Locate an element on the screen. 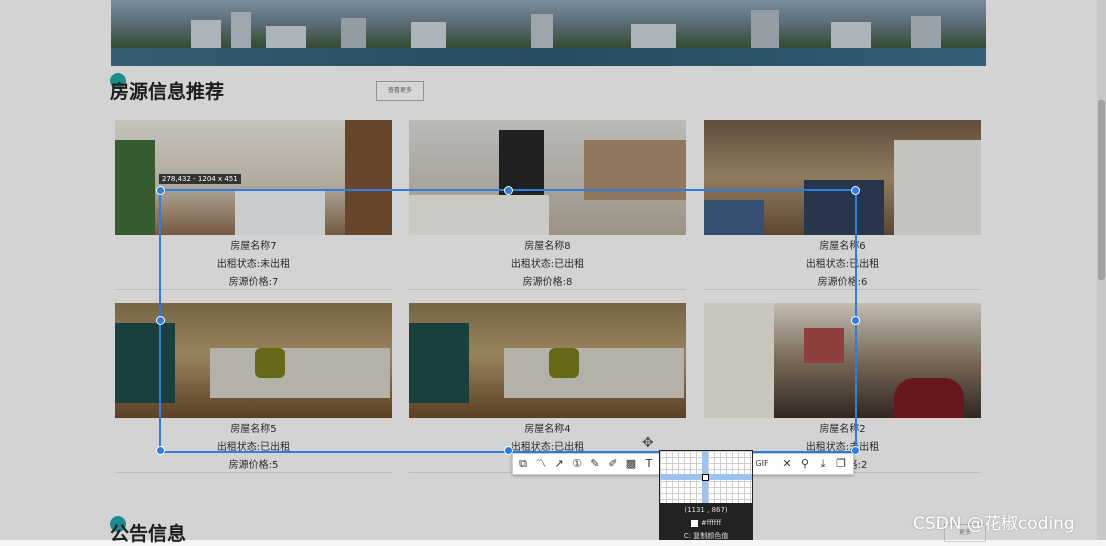 The image size is (1106, 546). polyline-tool-icon: 〽 is located at coordinates (541, 464).